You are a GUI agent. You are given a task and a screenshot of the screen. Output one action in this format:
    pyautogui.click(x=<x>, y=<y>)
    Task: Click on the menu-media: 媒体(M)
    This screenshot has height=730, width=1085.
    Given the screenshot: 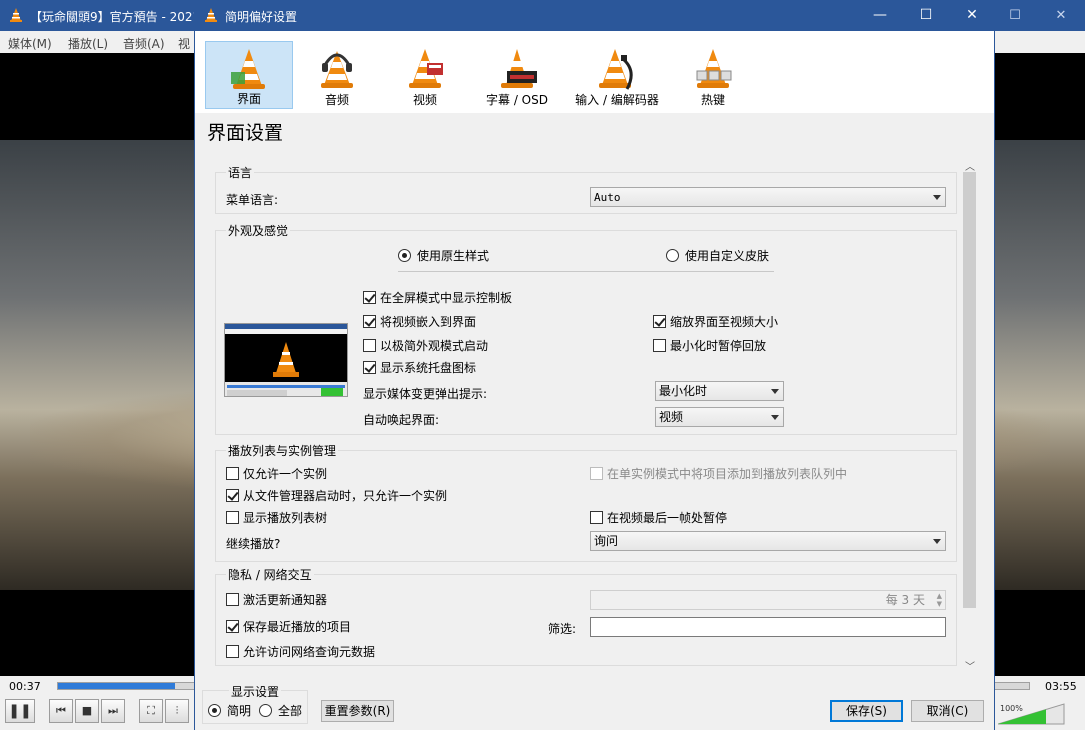 What is the action you would take?
    pyautogui.click(x=30, y=43)
    